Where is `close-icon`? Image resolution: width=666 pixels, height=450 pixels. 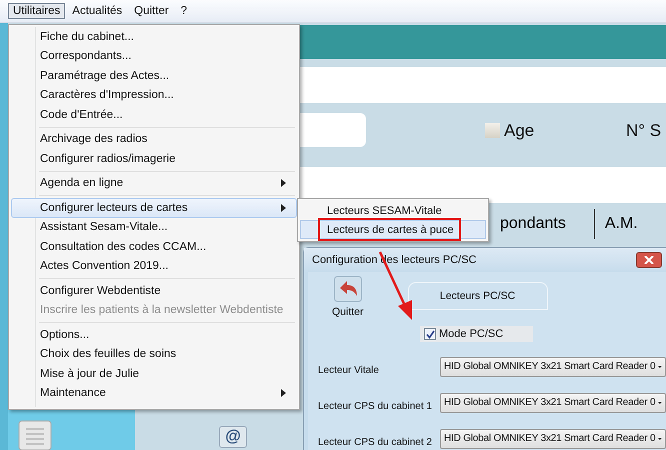
close-icon is located at coordinates (649, 260).